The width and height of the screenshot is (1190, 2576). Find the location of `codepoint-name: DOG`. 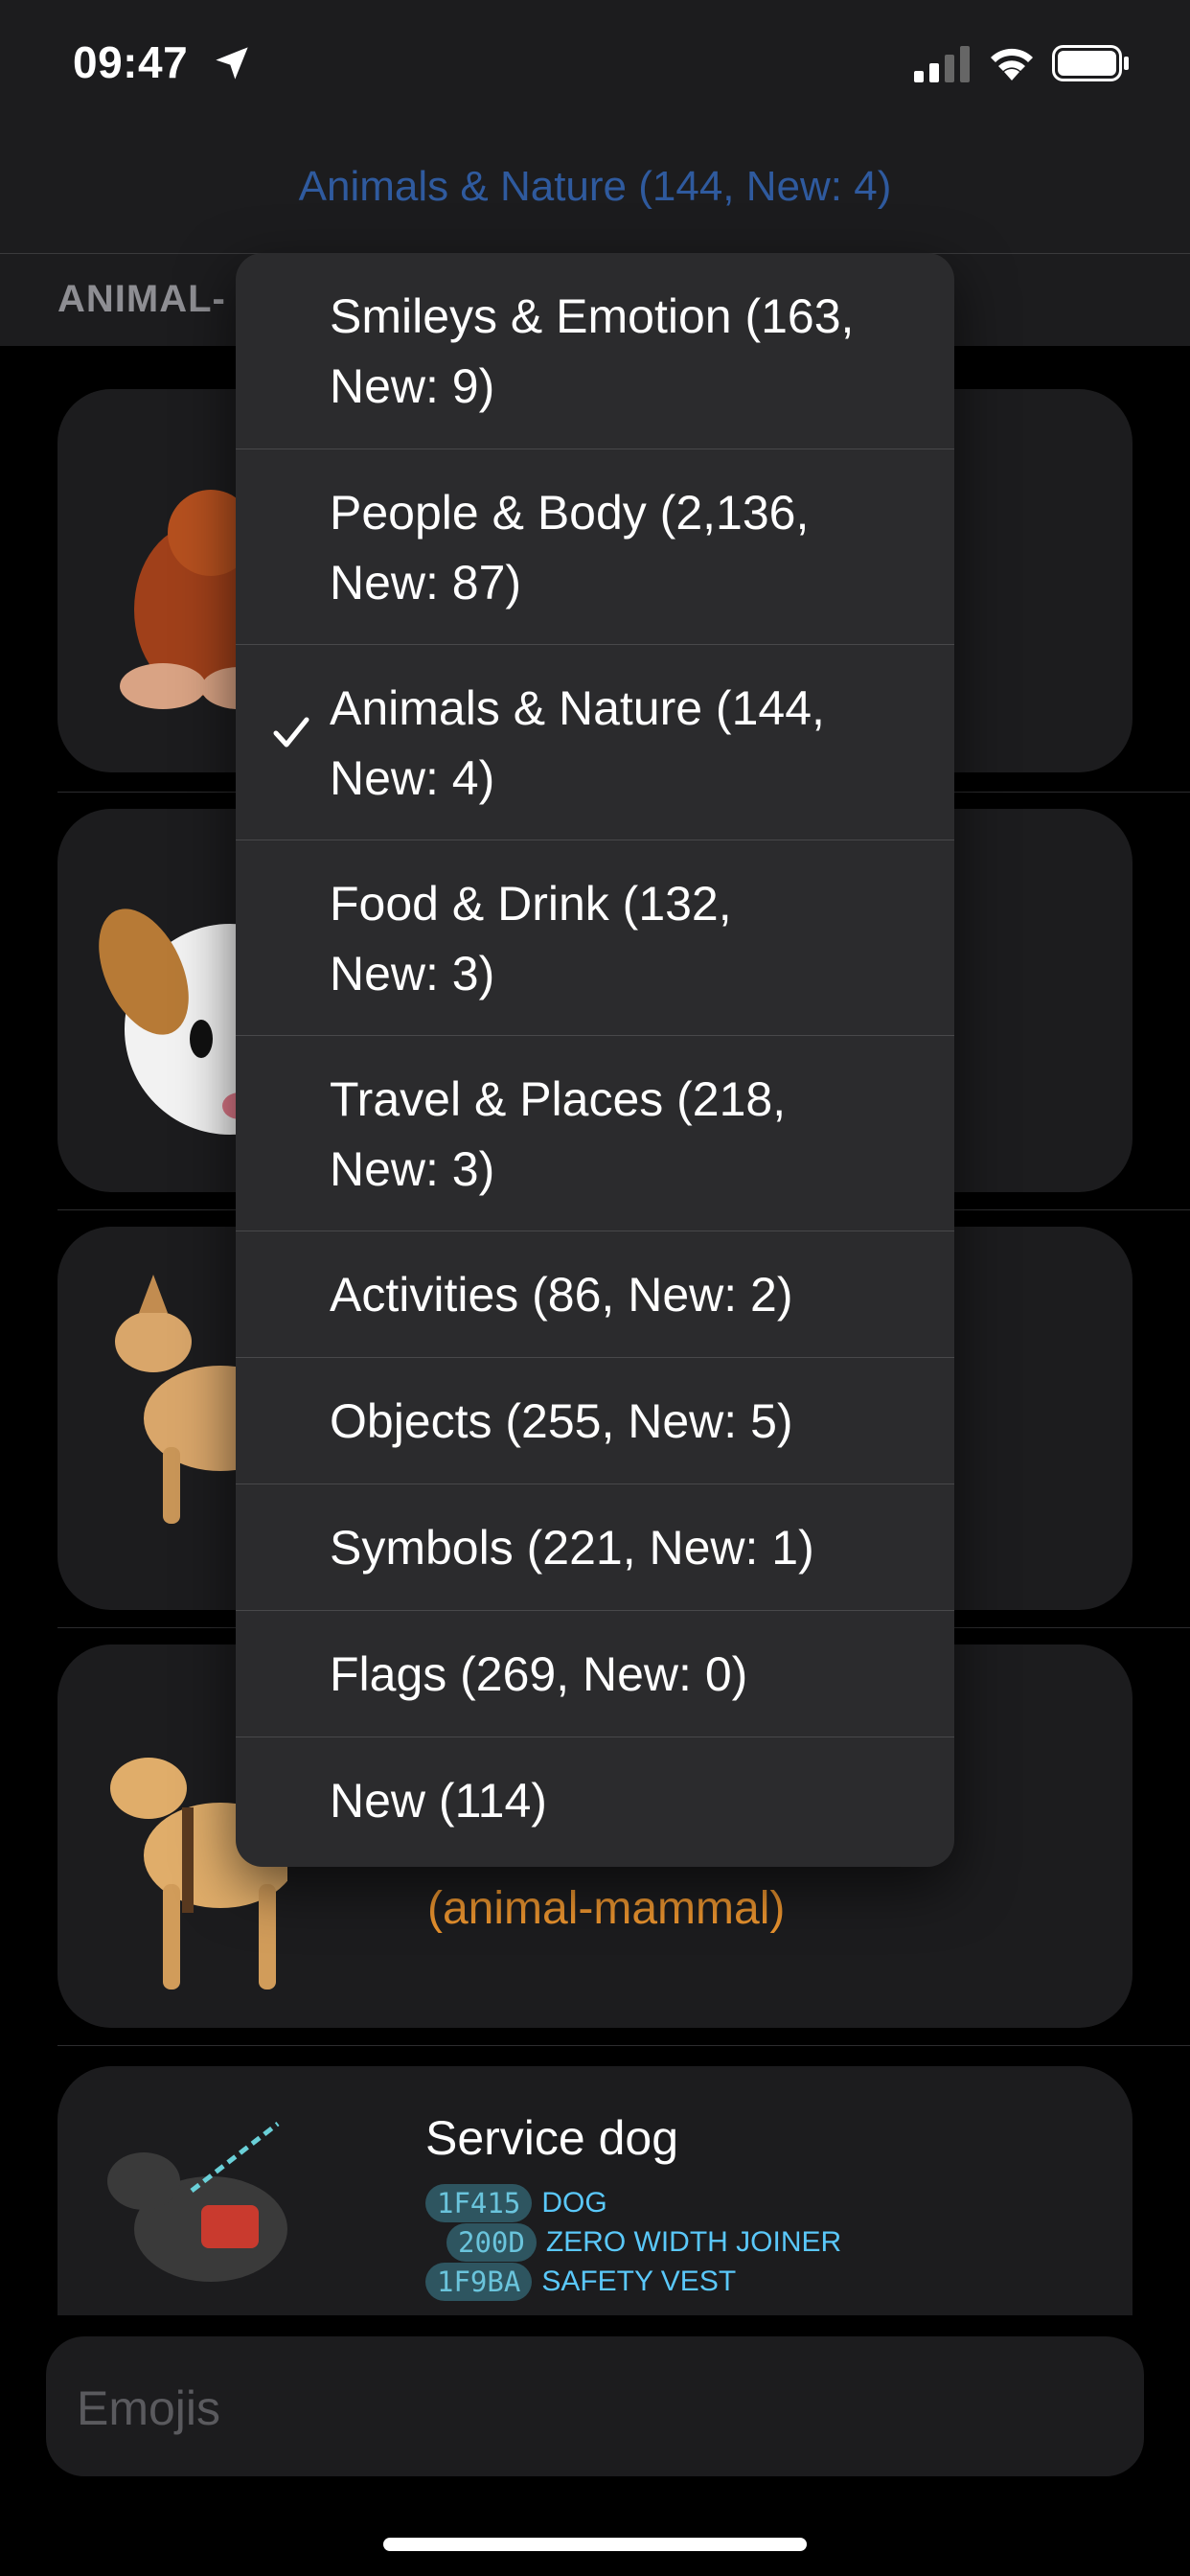

codepoint-name: DOG is located at coordinates (574, 2203).